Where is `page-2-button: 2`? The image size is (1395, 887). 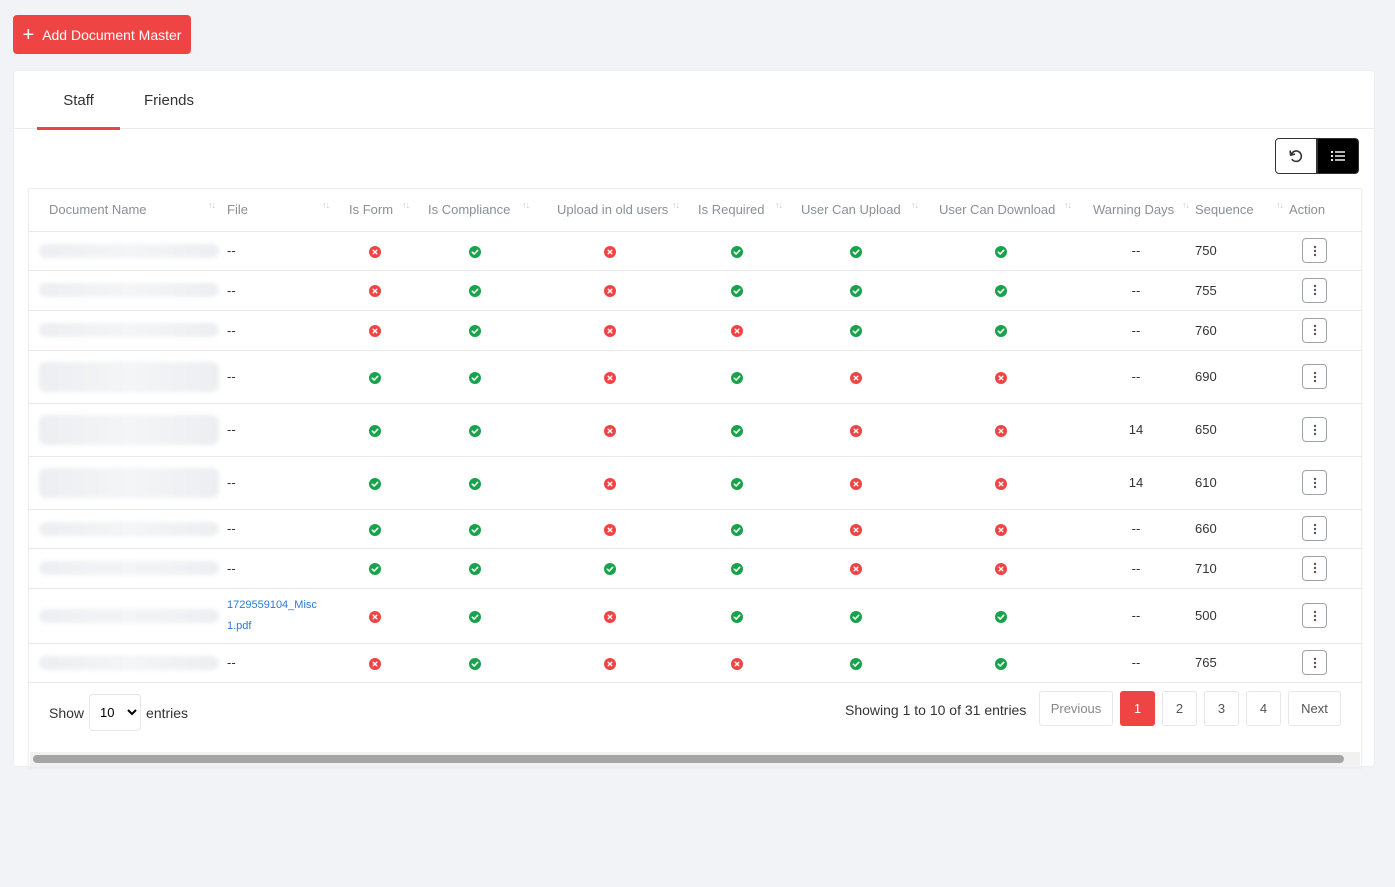
page-2-button: 2 is located at coordinates (1179, 708).